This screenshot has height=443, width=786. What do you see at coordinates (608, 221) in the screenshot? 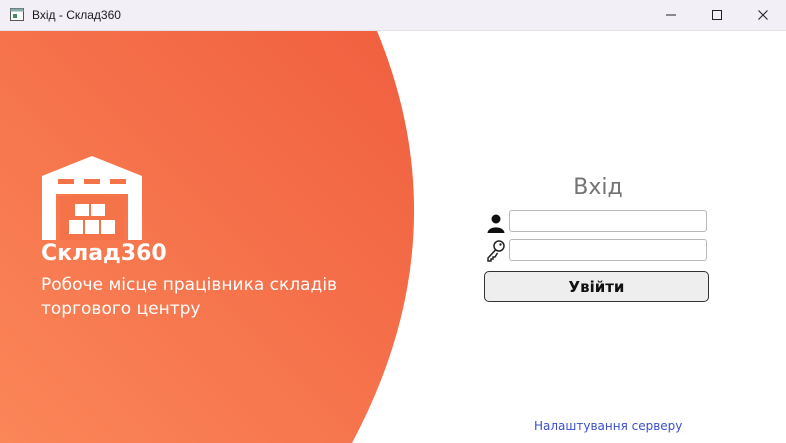
I see `username-input` at bounding box center [608, 221].